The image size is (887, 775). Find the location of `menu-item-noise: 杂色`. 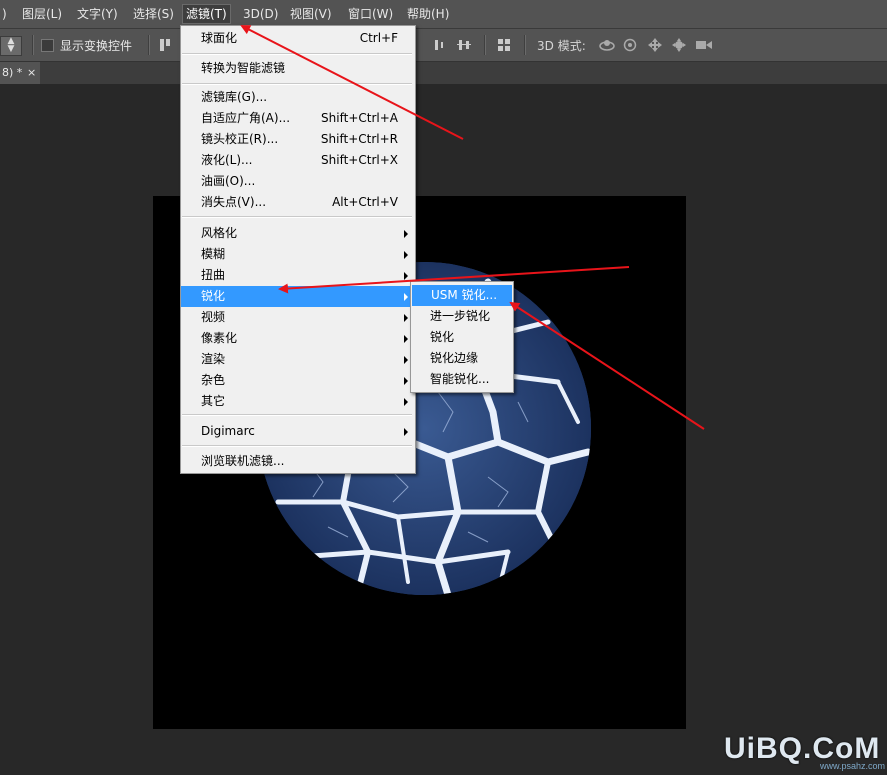

menu-item-noise: 杂色 is located at coordinates (298, 380).